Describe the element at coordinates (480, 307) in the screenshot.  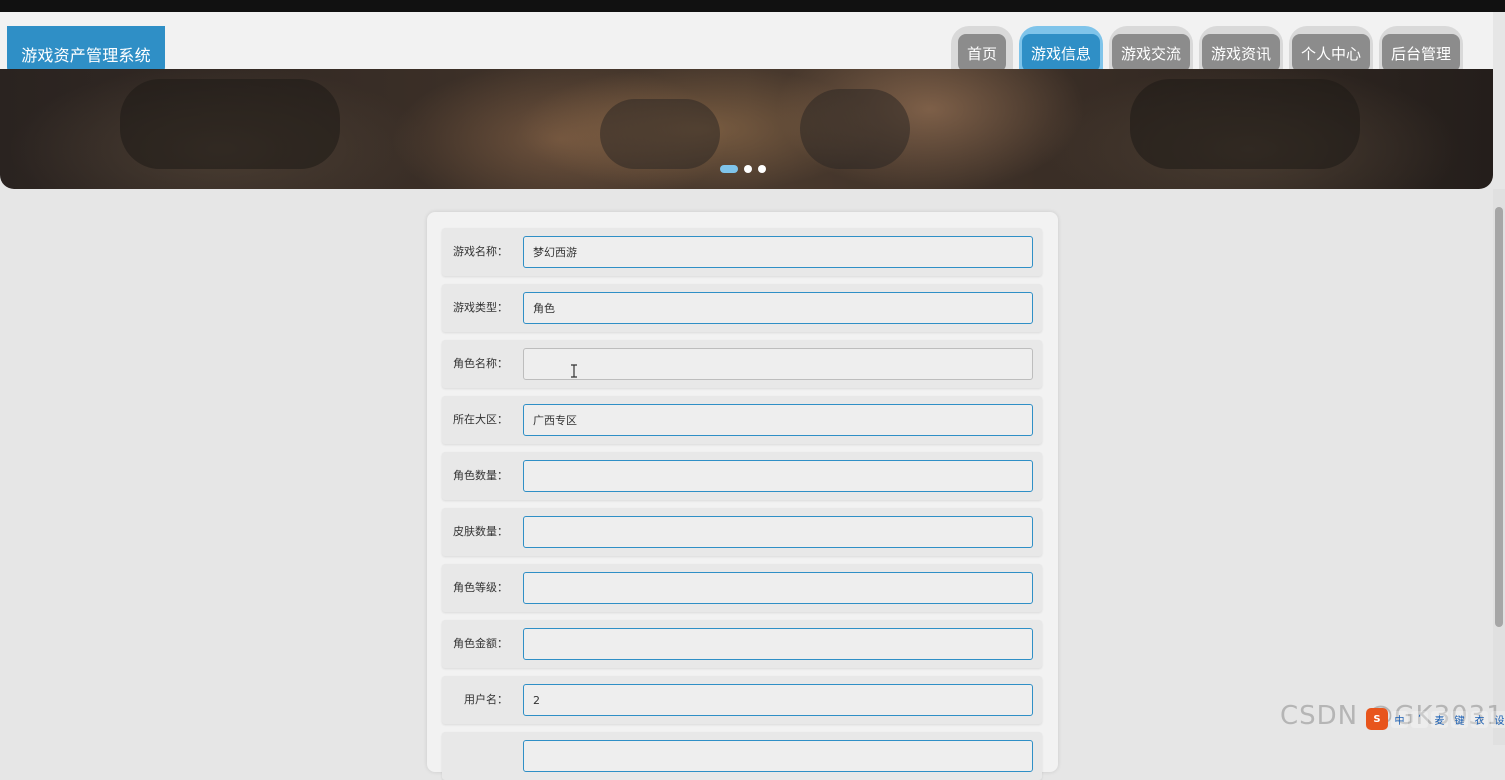
I see `field-label: 游戏类型：` at that location.